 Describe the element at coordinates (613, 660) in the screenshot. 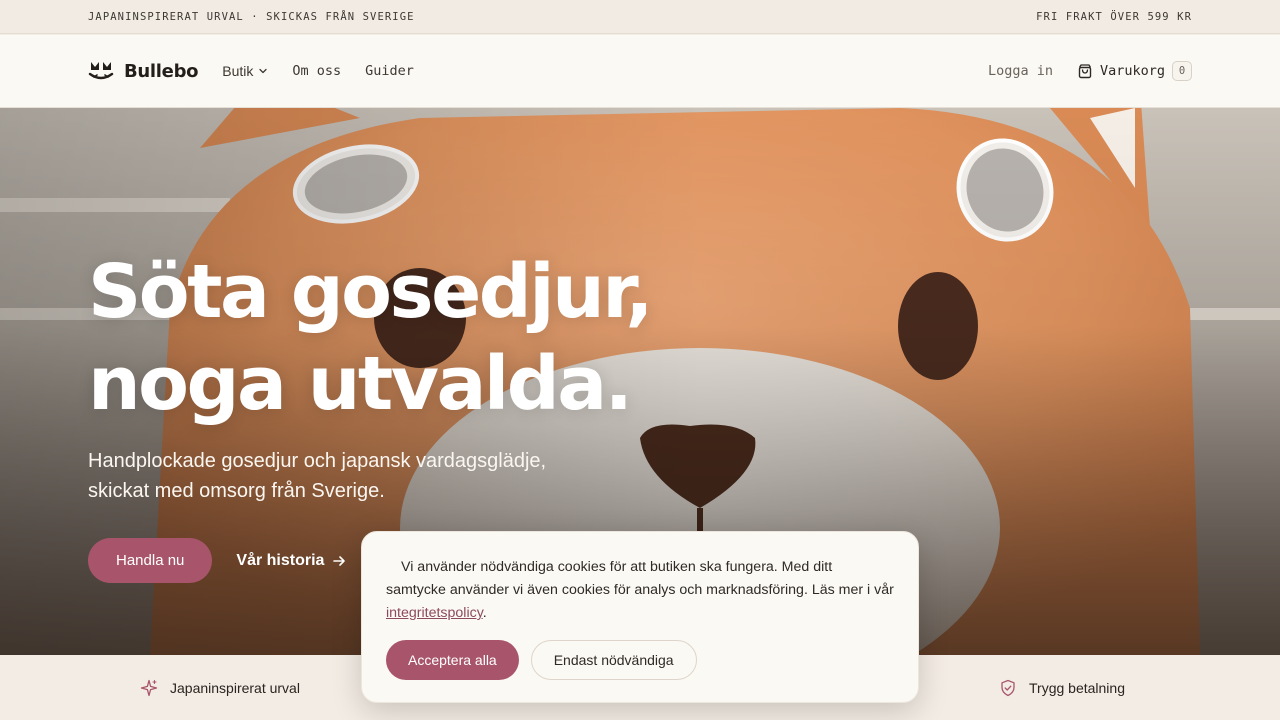

I see `essential-only-button: Endast nödvändiga` at that location.